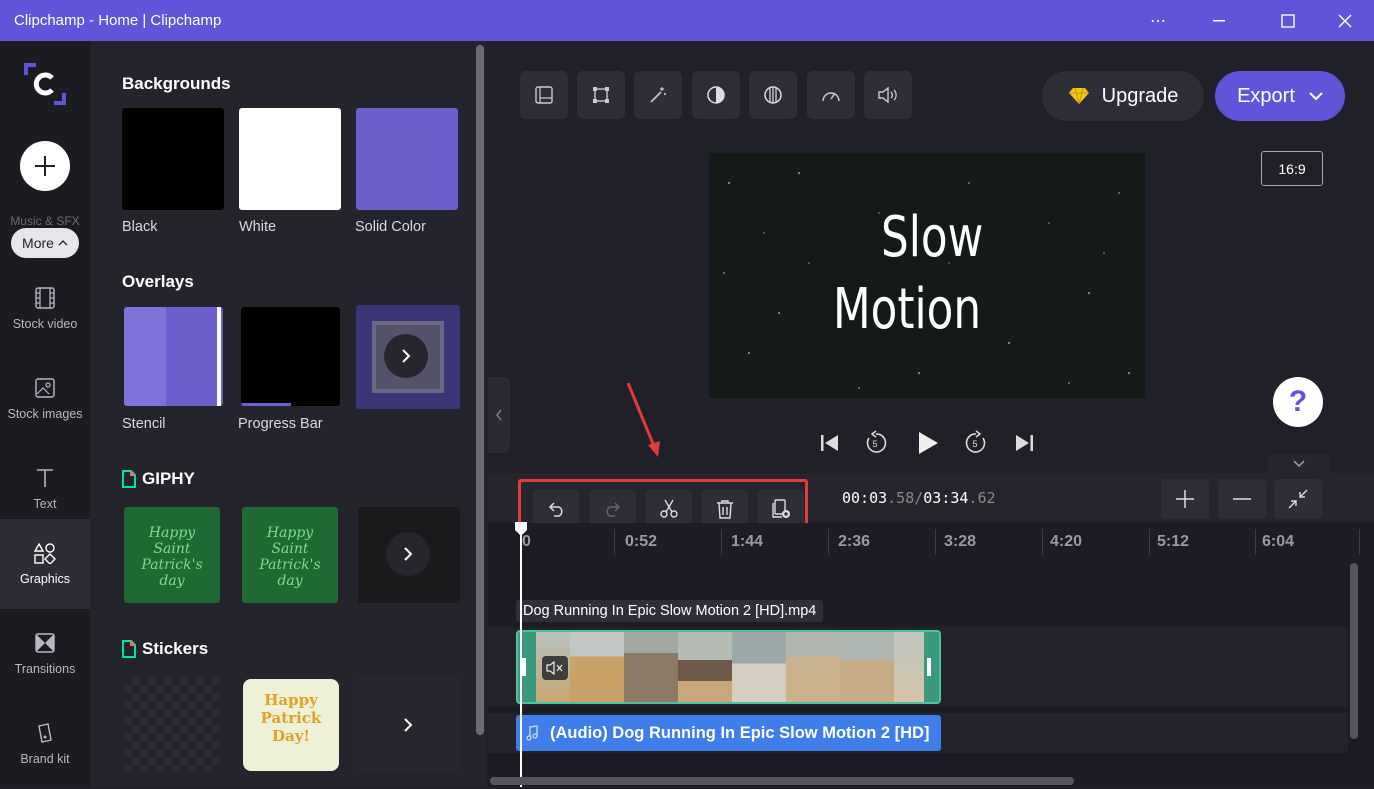  Describe the element at coordinates (544, 95) in the screenshot. I see `layout-tool-button` at that location.